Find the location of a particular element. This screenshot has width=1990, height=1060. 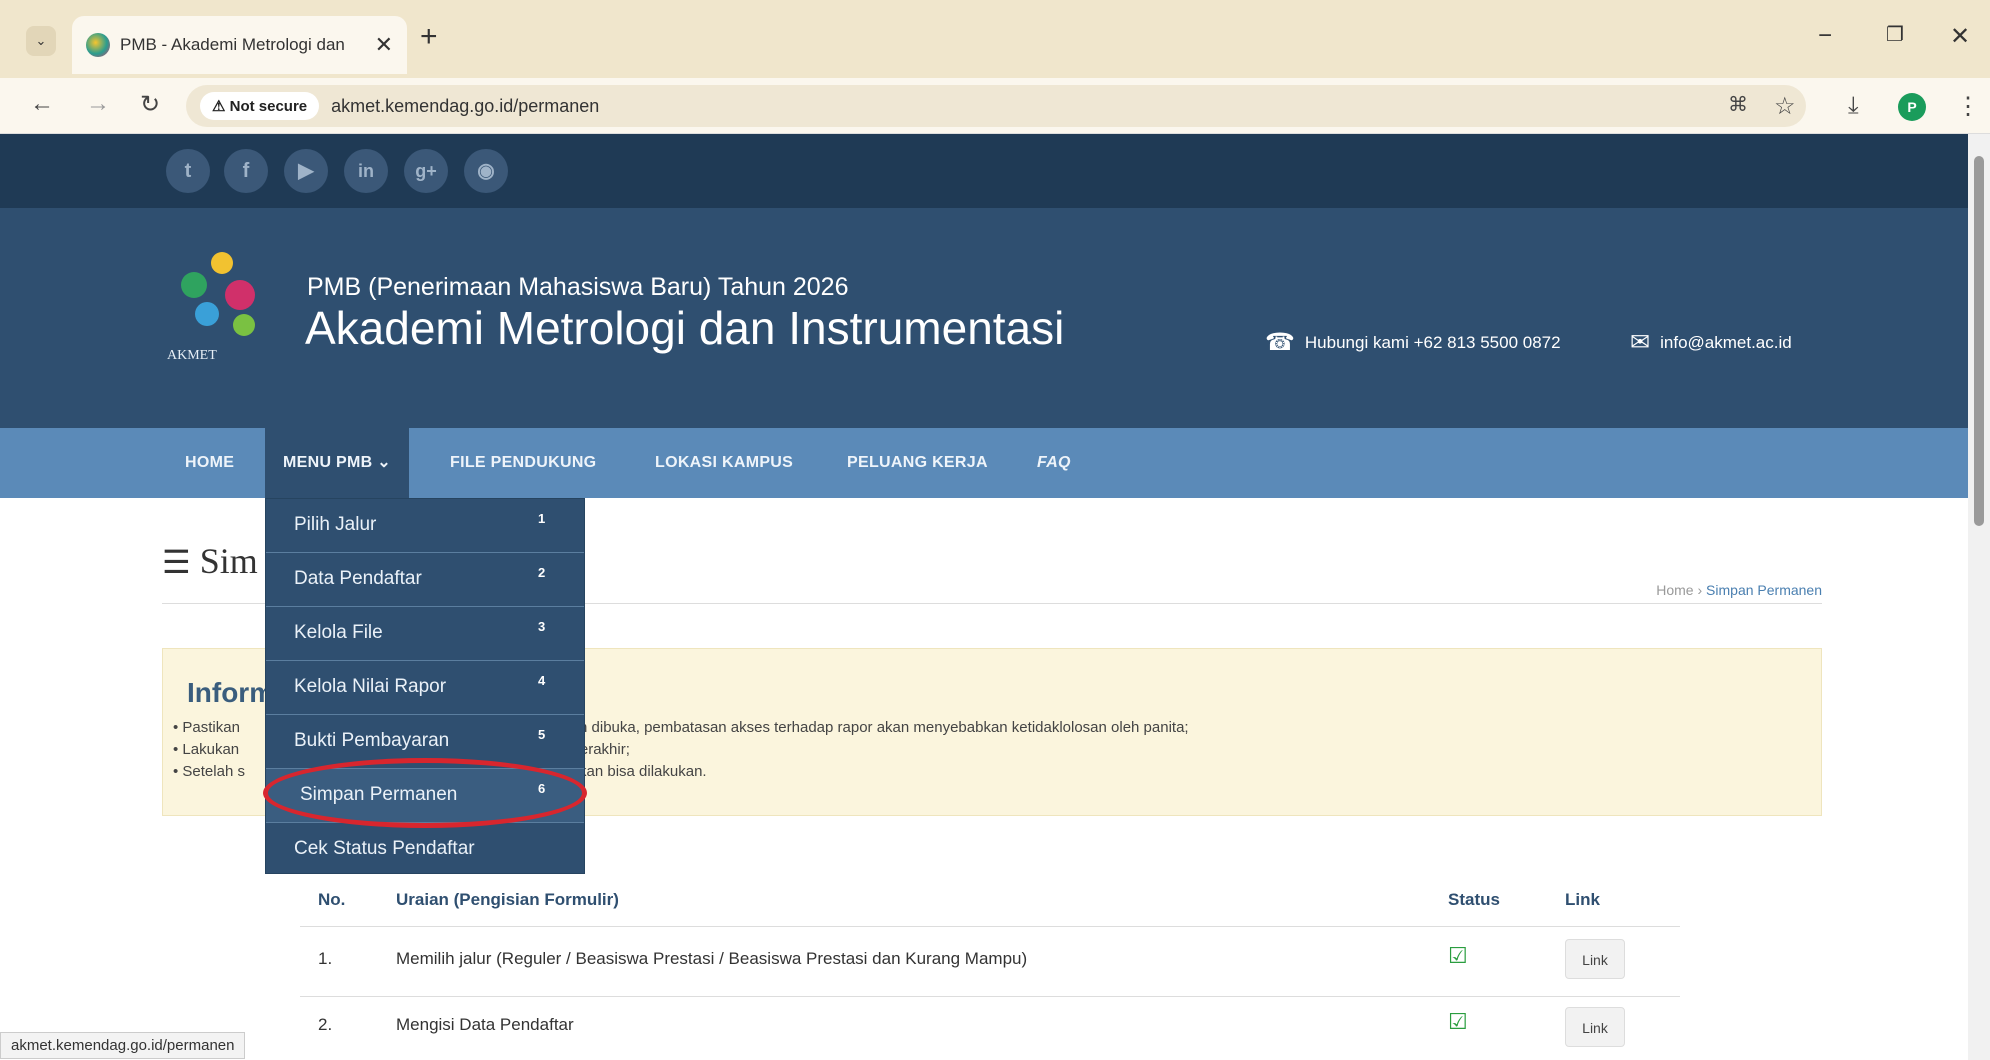

browser-tab: PMB - Akademi Metrologi dan ✕ is located at coordinates (239, 45).